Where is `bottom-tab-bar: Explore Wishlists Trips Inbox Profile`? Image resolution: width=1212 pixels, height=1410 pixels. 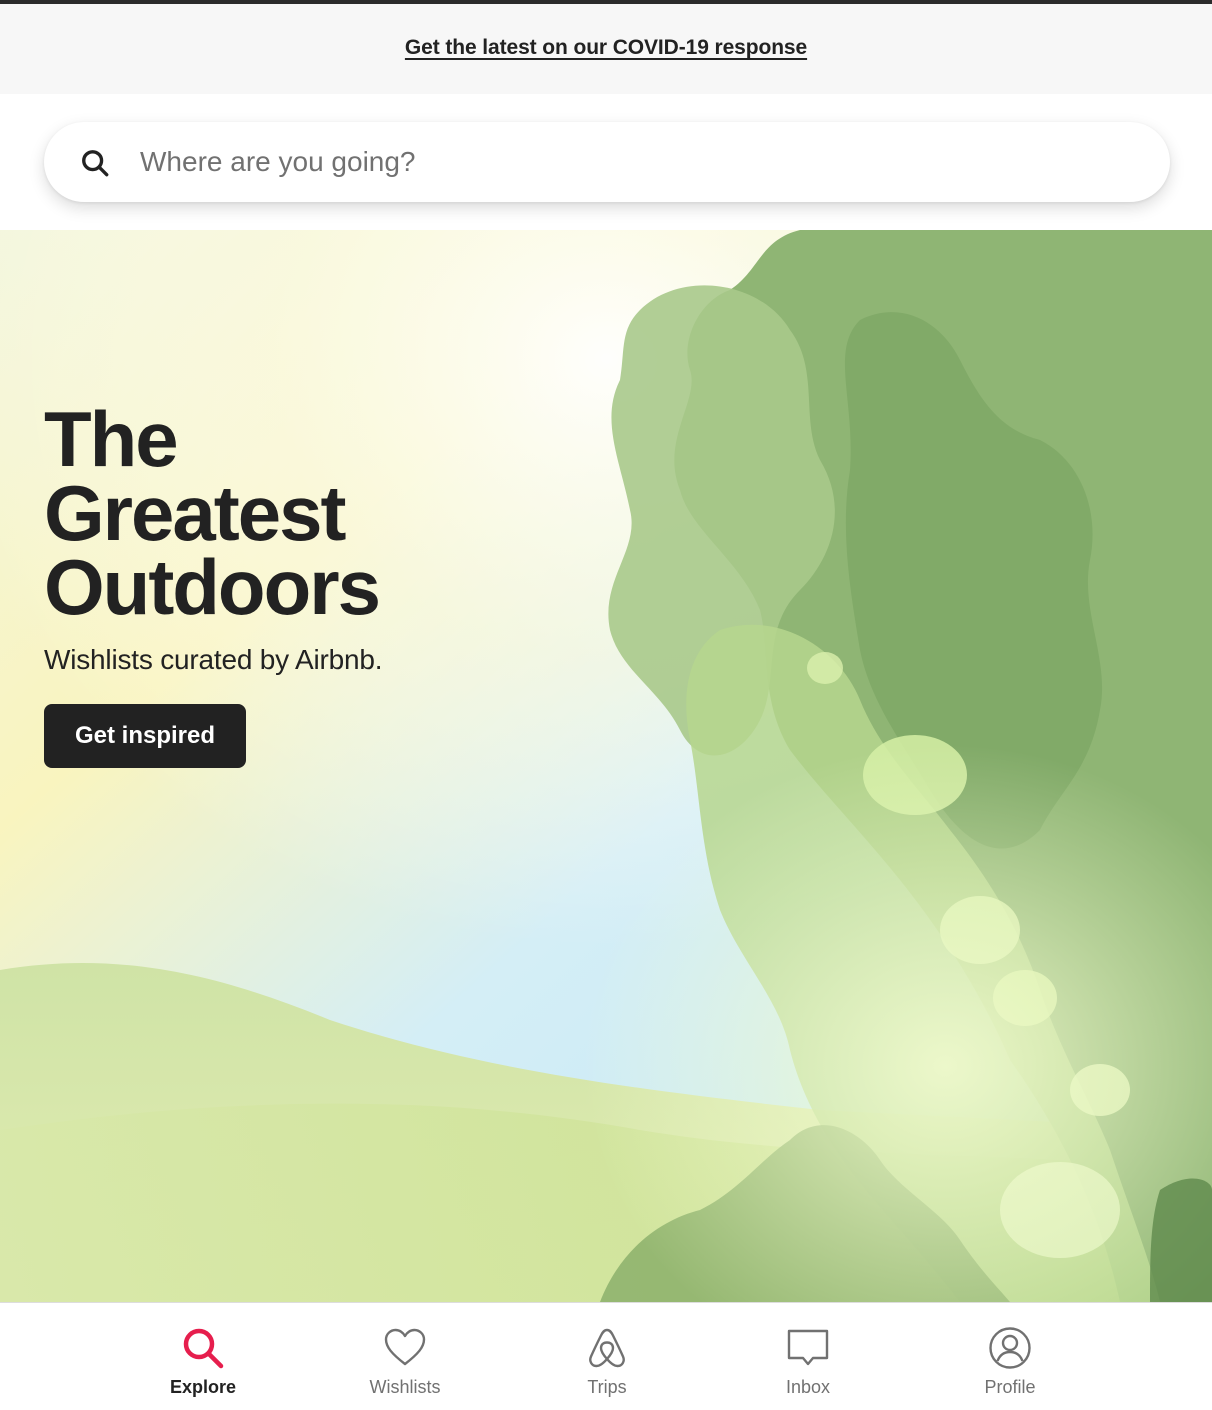 bottom-tab-bar: Explore Wishlists Trips Inbox Profile is located at coordinates (606, 1356).